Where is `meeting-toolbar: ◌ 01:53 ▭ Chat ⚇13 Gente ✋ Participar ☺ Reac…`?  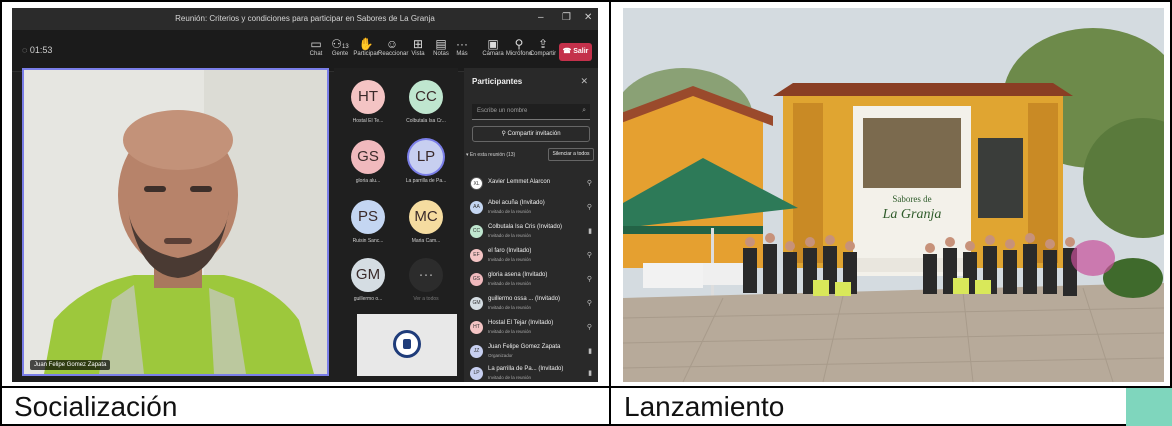 meeting-toolbar: ◌ 01:53 ▭ Chat ⚇13 Gente ✋ Participar ☺ Reac… is located at coordinates (305, 51).